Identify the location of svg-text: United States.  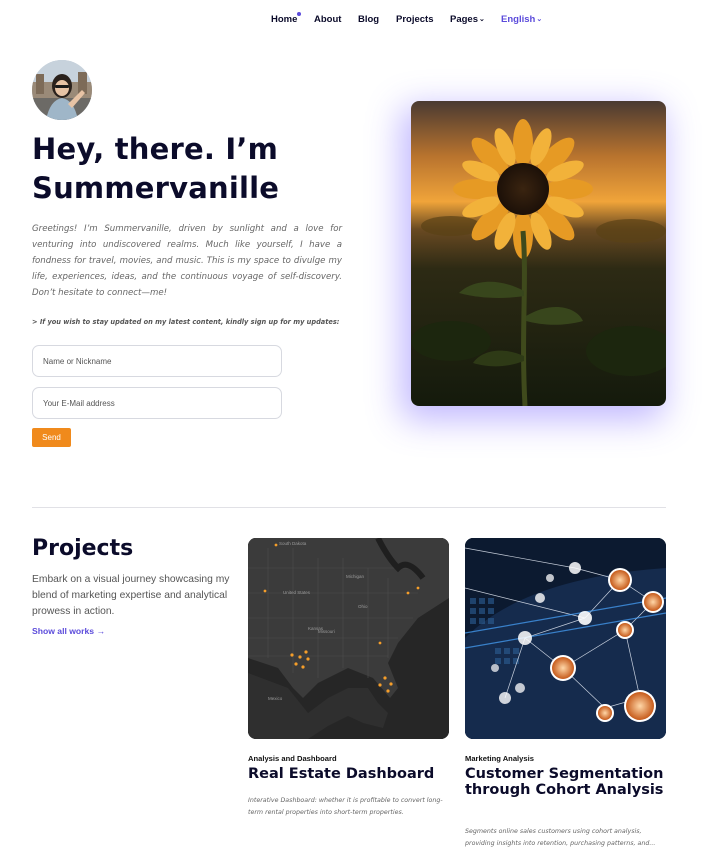
(297, 592).